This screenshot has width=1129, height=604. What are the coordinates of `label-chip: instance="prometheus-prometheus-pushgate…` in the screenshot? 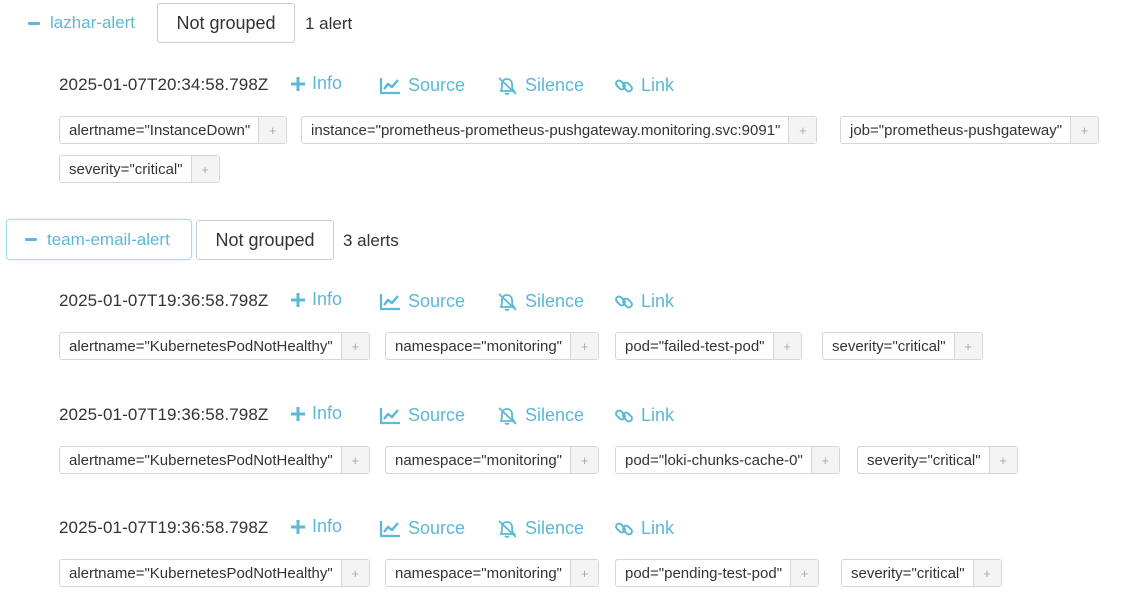 It's located at (559, 130).